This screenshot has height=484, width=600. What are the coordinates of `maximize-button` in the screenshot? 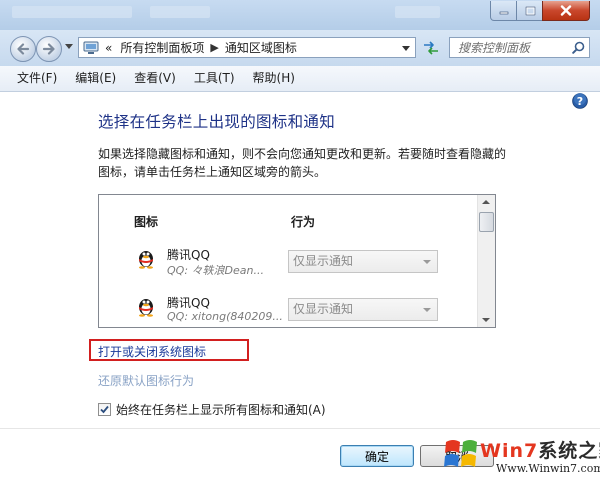 It's located at (530, 11).